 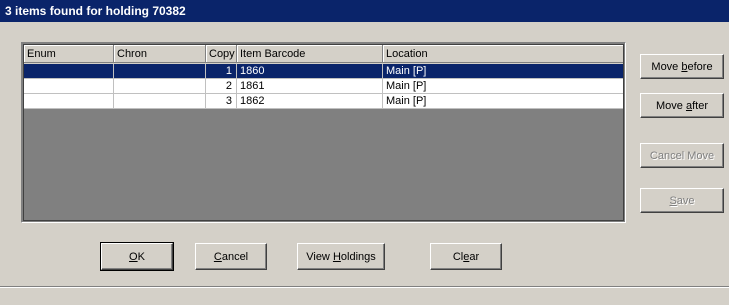 I want to click on cell-copy: 1, so click(x=221, y=71).